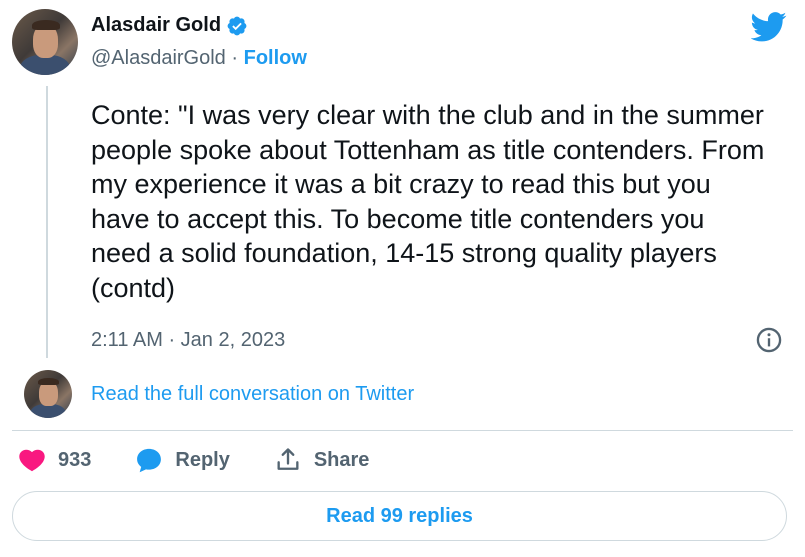 The width and height of the screenshot is (805, 557). What do you see at coordinates (149, 460) in the screenshot?
I see `reply-icon` at bounding box center [149, 460].